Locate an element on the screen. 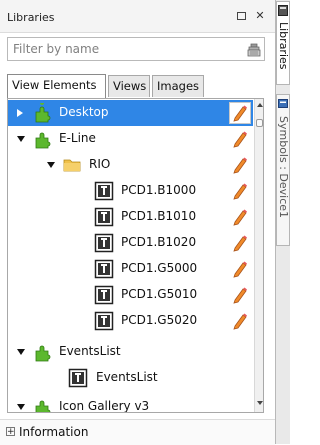  dock-tab-symbols: Symbols : Device1 is located at coordinates (283, 170).